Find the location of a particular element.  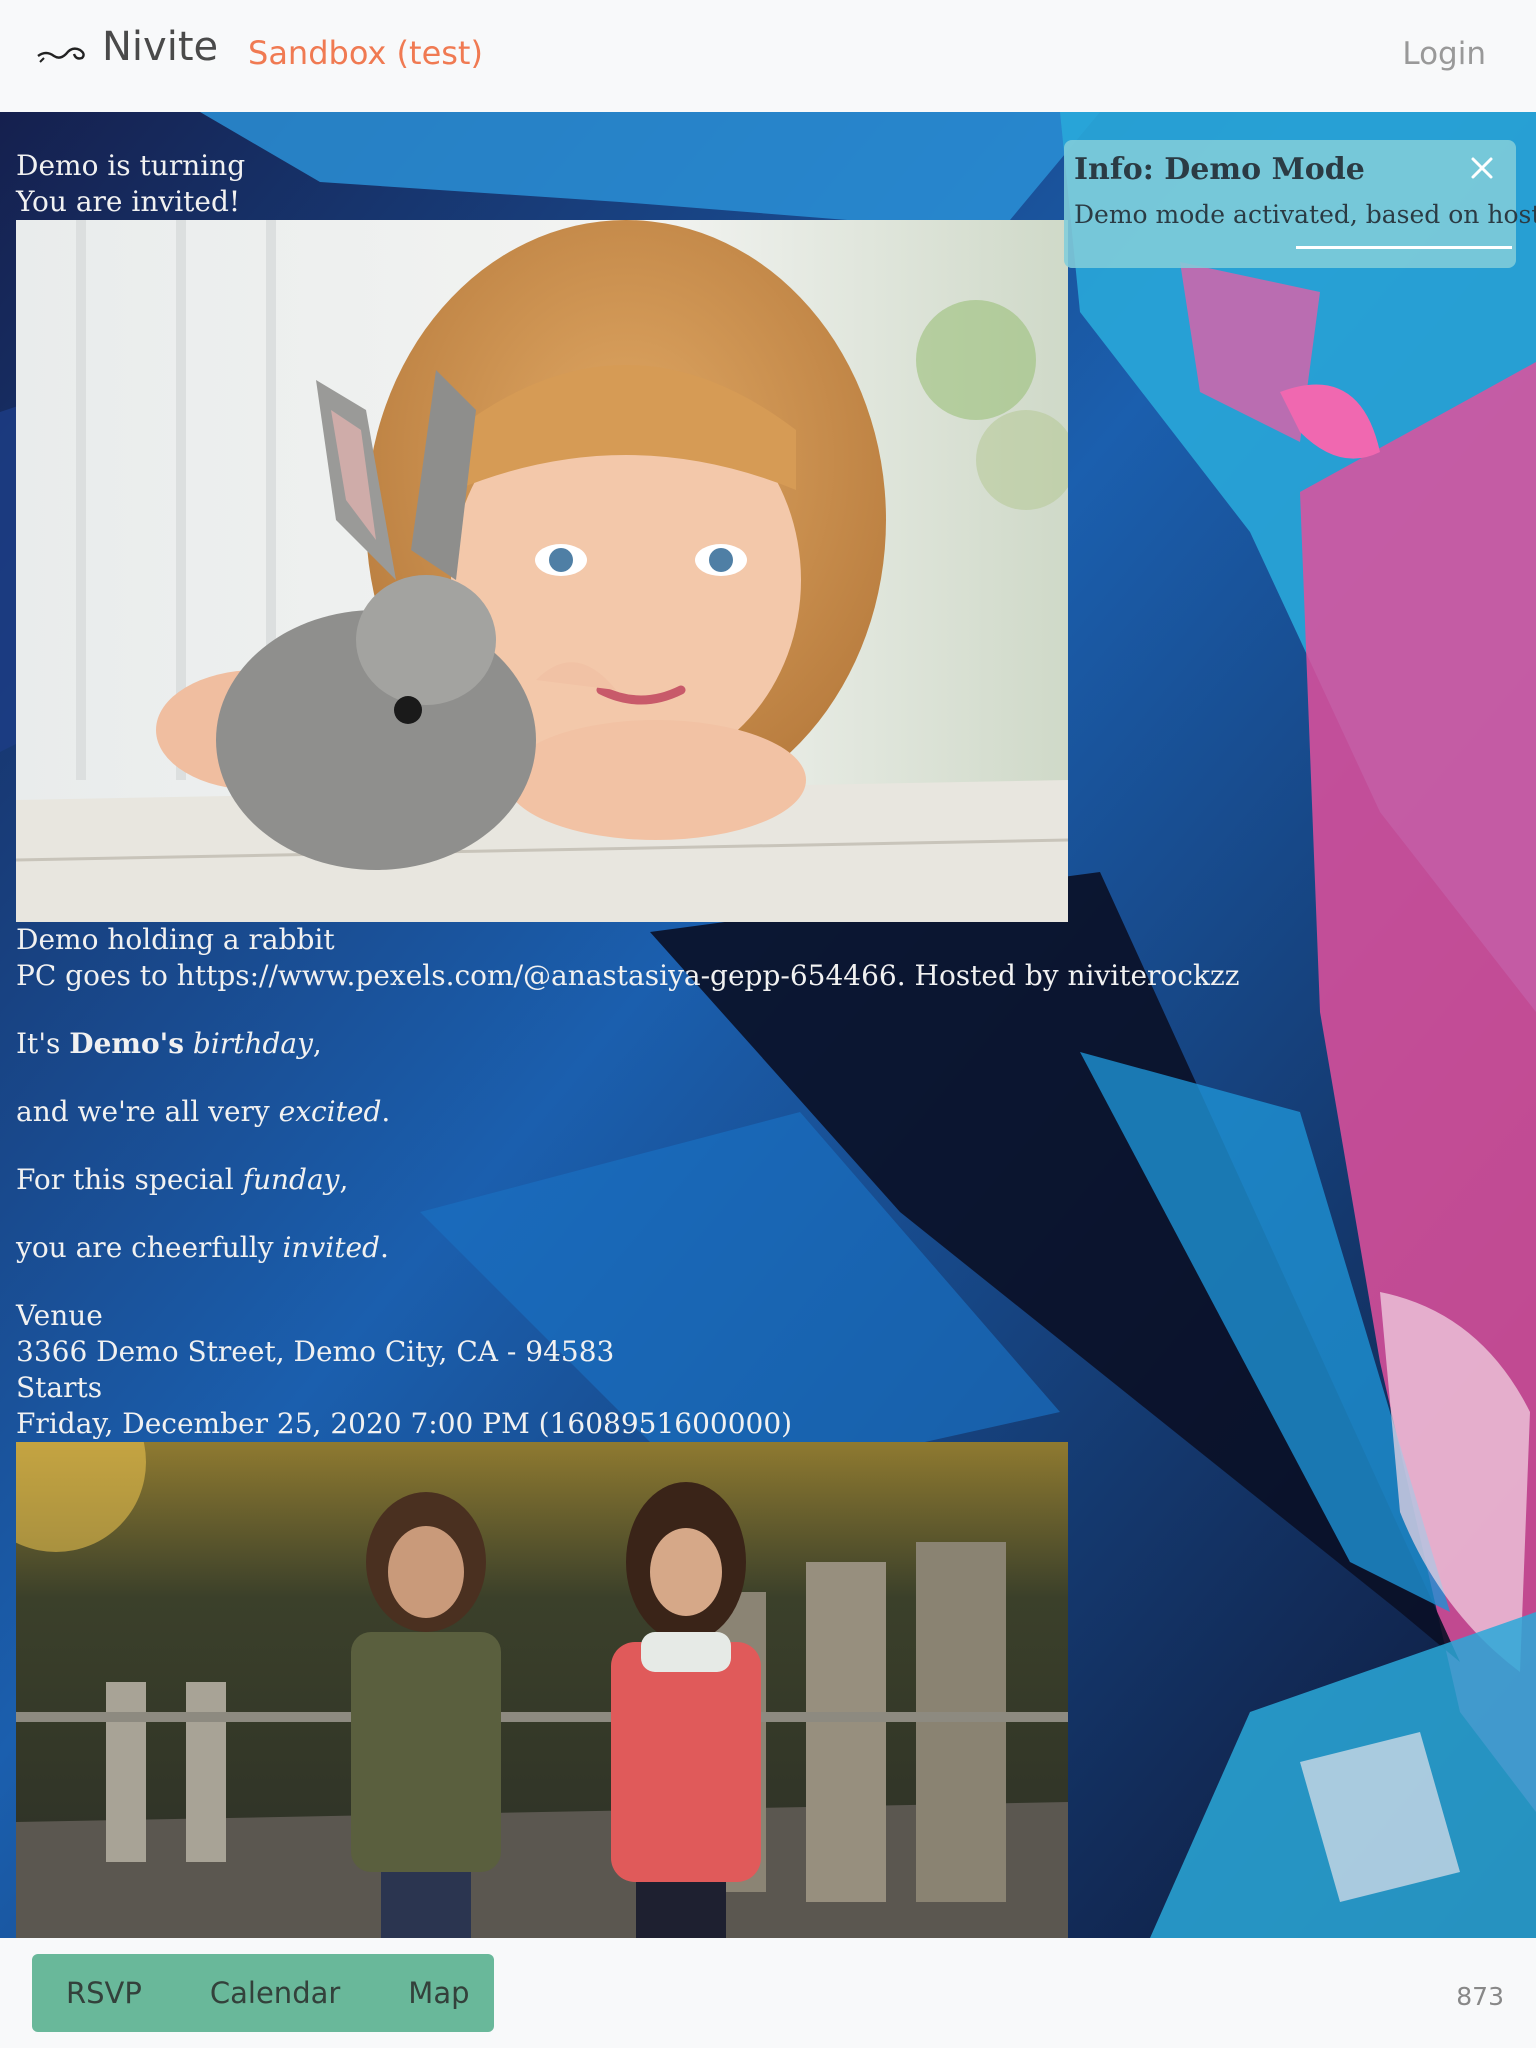

calendar-button: Calendar is located at coordinates (275, 1993).